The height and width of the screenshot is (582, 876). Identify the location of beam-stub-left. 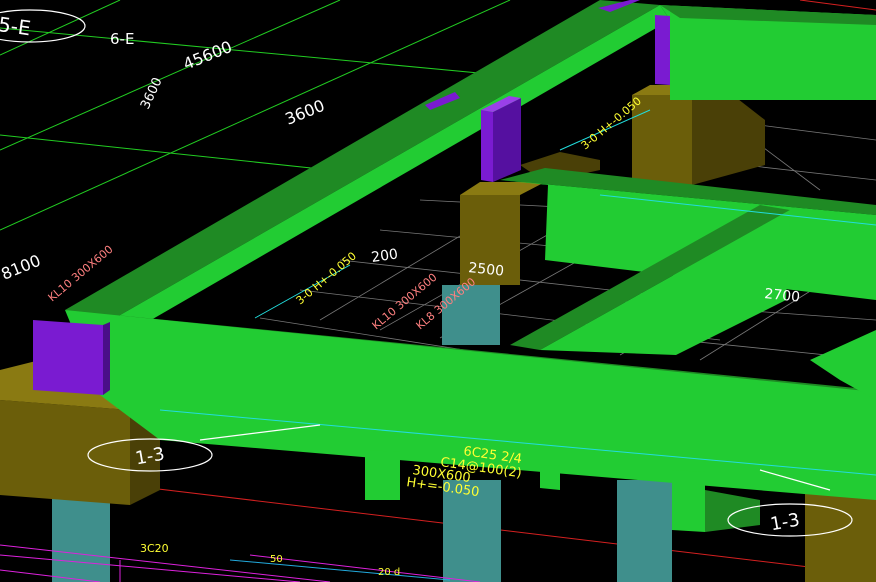
(382, 475).